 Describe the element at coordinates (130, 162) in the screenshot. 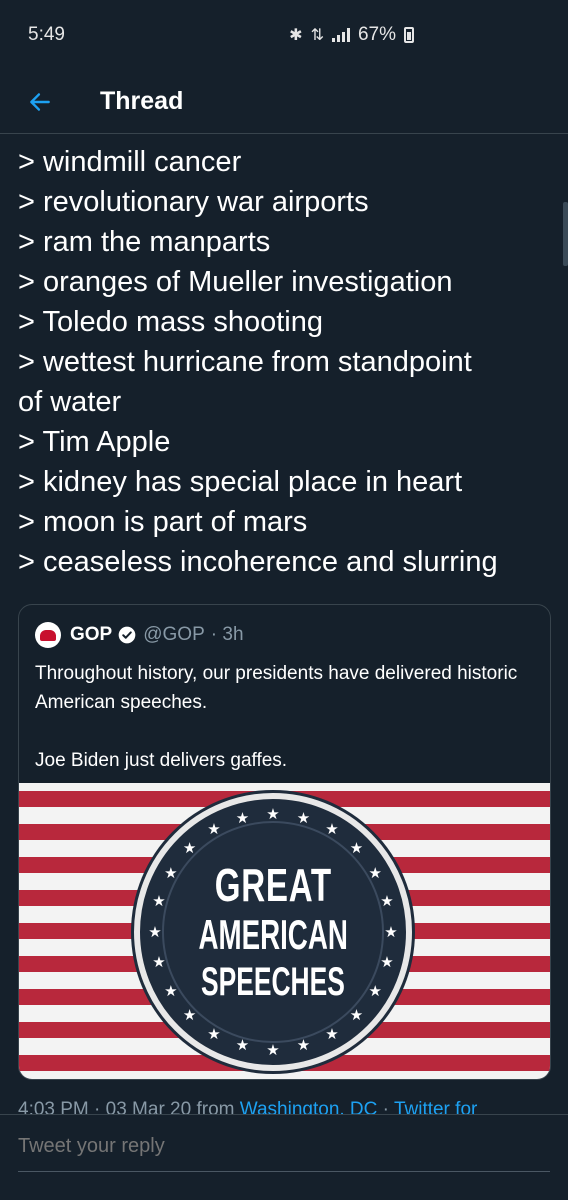

I see `tweet-line: > windmill cancer` at that location.